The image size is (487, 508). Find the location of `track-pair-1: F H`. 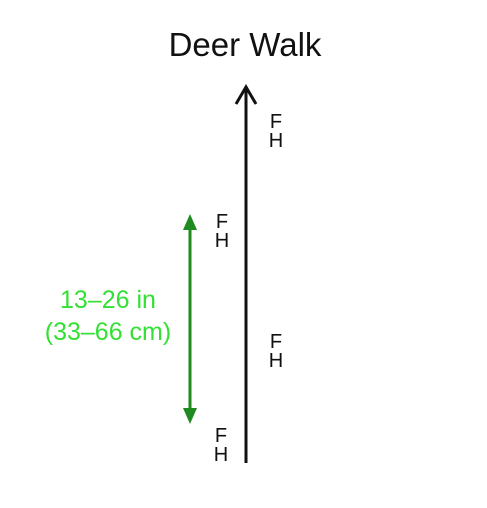

track-pair-1: F H is located at coordinates (276, 132).